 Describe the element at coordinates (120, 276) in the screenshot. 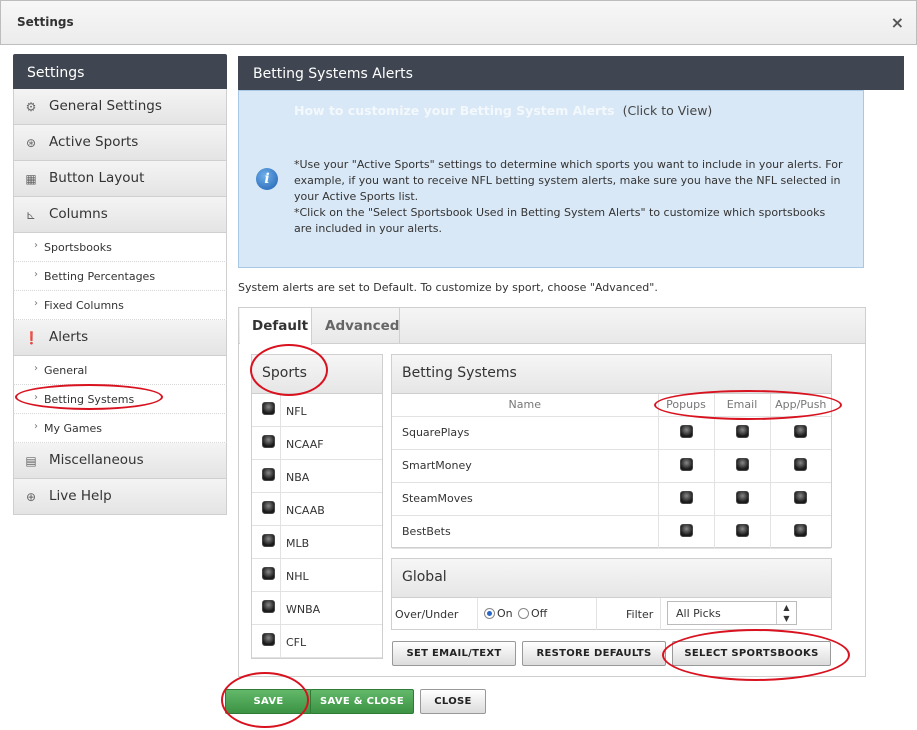

I see `sidebar-item-betting-percentages: Betting Percentages` at that location.